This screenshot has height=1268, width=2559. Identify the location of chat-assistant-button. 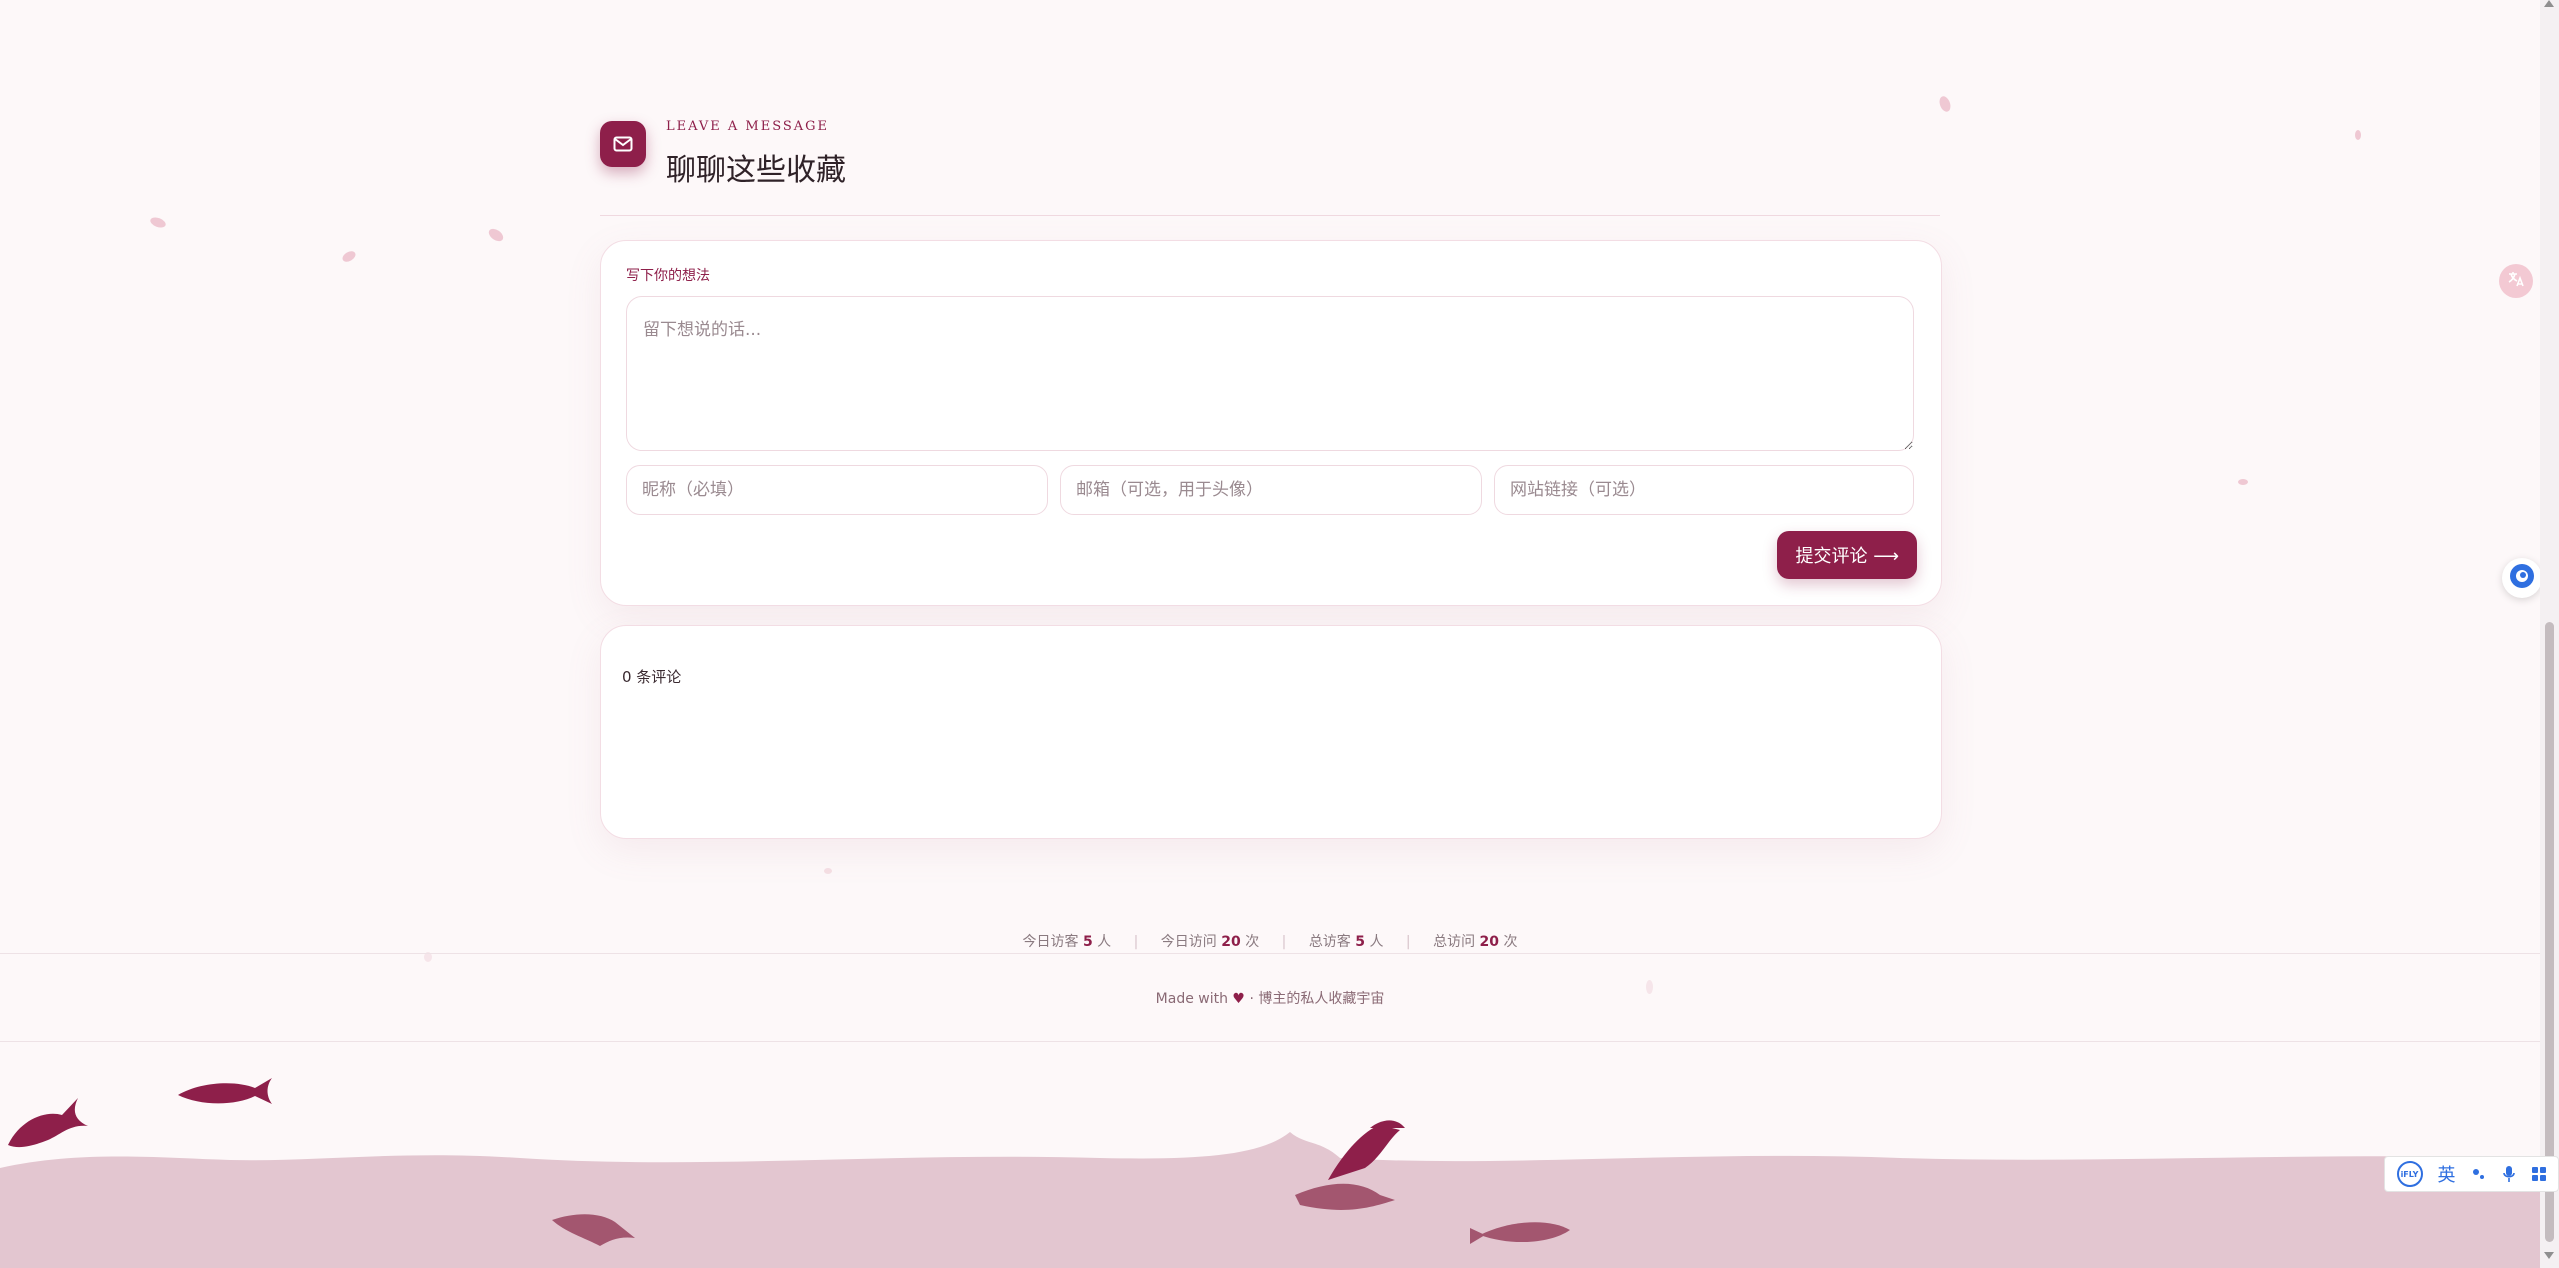
(2522, 578).